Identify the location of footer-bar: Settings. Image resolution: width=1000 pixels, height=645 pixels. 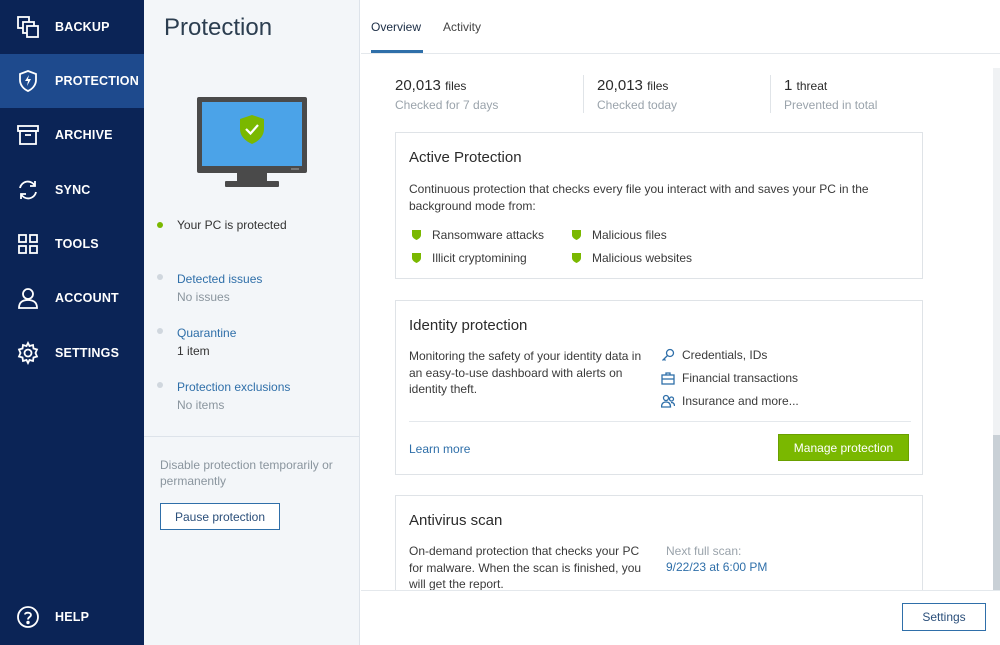
(680, 617).